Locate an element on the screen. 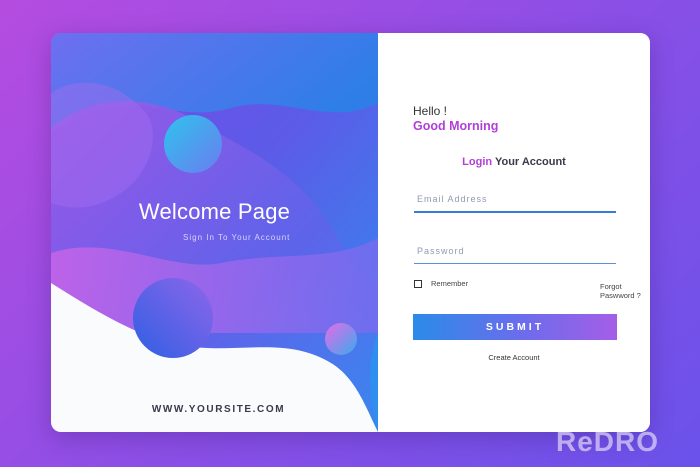 The width and height of the screenshot is (700, 467). login-heading: Login Your Account is located at coordinates (514, 162).